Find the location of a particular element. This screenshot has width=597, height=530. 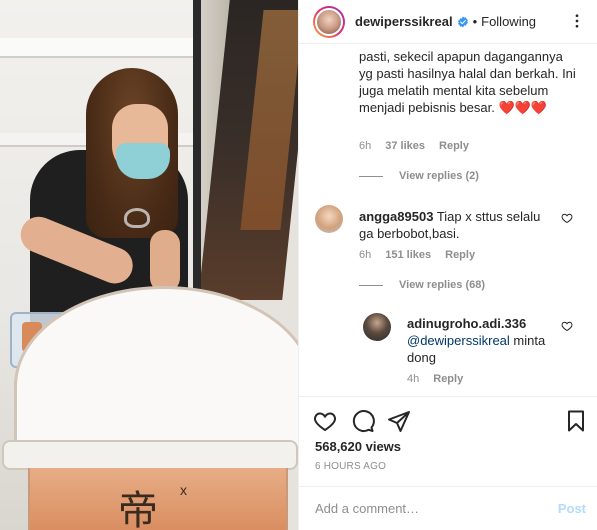

mention-link: @dewiperssikreal is located at coordinates (458, 340).